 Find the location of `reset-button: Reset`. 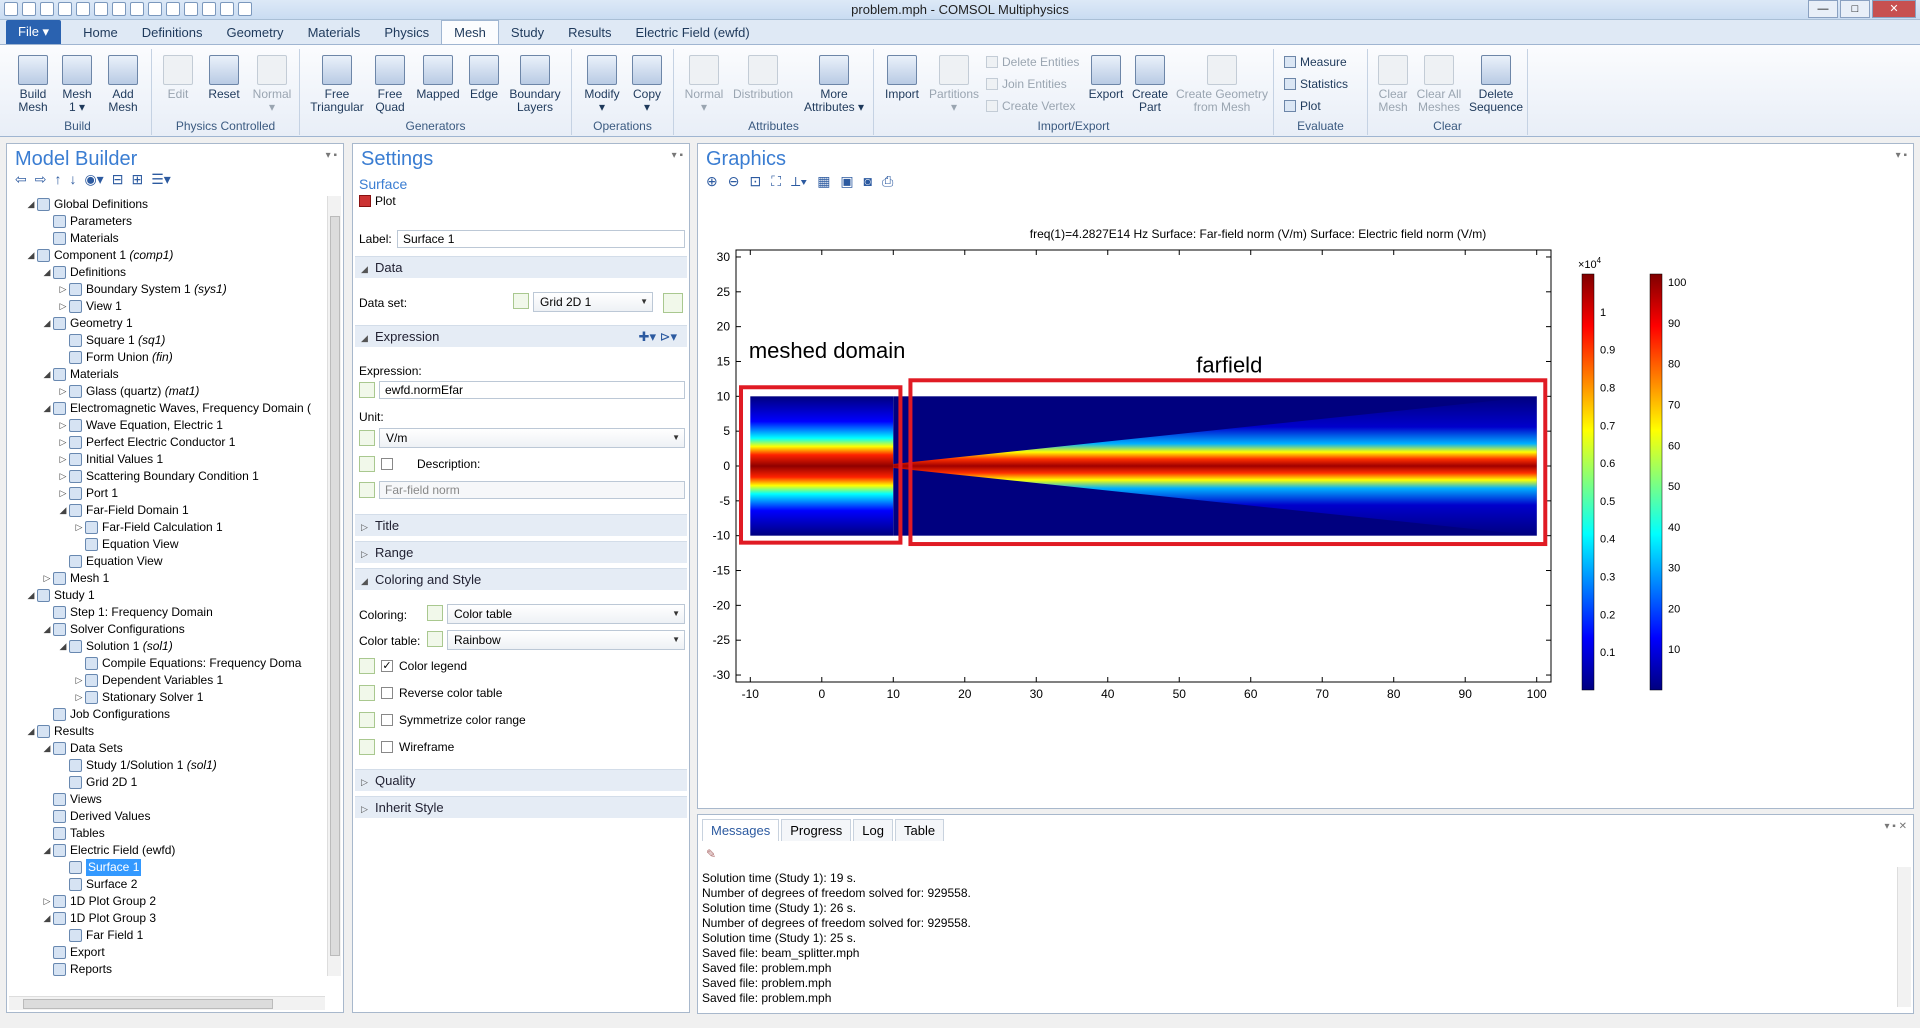

reset-button: Reset is located at coordinates (224, 78).